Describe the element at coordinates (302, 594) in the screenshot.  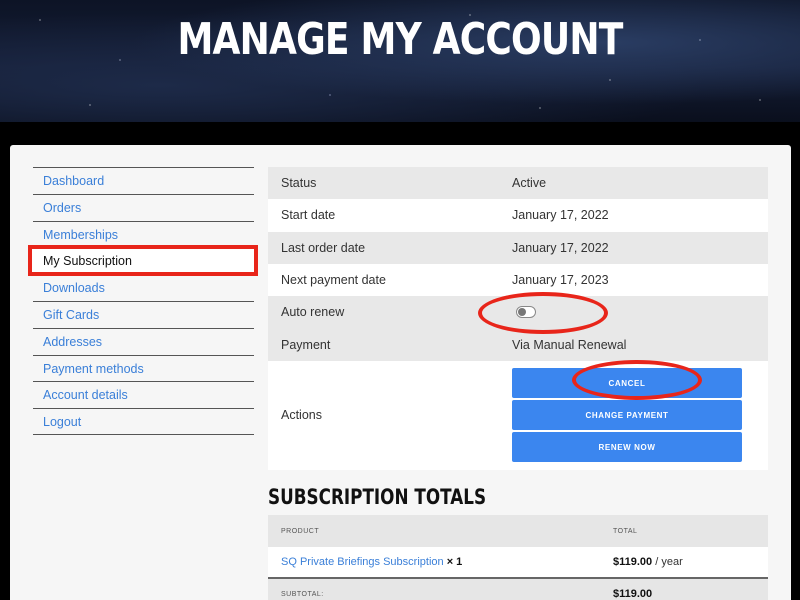
I see `subtotal-label: SUBTOTAL:` at that location.